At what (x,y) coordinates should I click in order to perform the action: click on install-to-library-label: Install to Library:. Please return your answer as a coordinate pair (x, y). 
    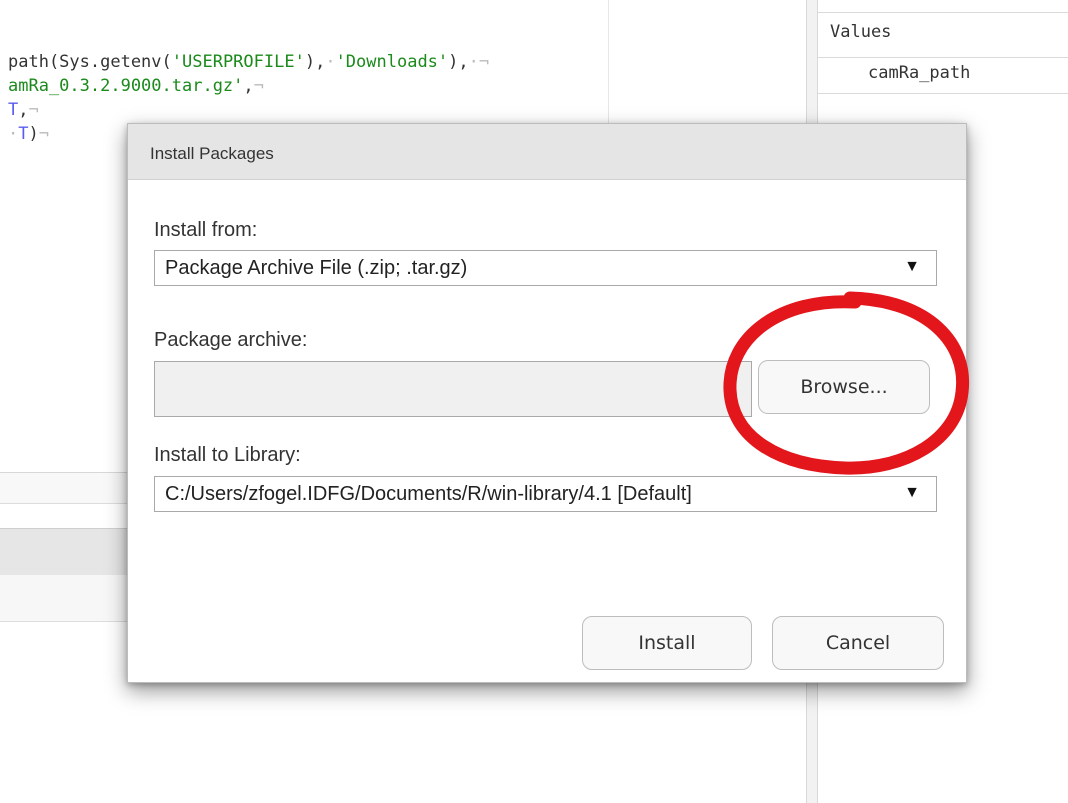
    Looking at the image, I should click on (227, 455).